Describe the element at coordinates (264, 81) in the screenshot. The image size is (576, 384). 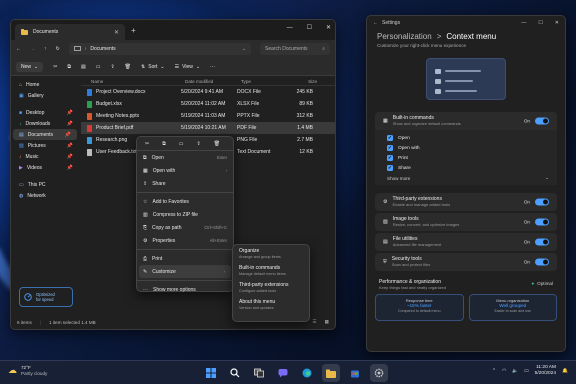
I see `column-header-type: Type` at that location.